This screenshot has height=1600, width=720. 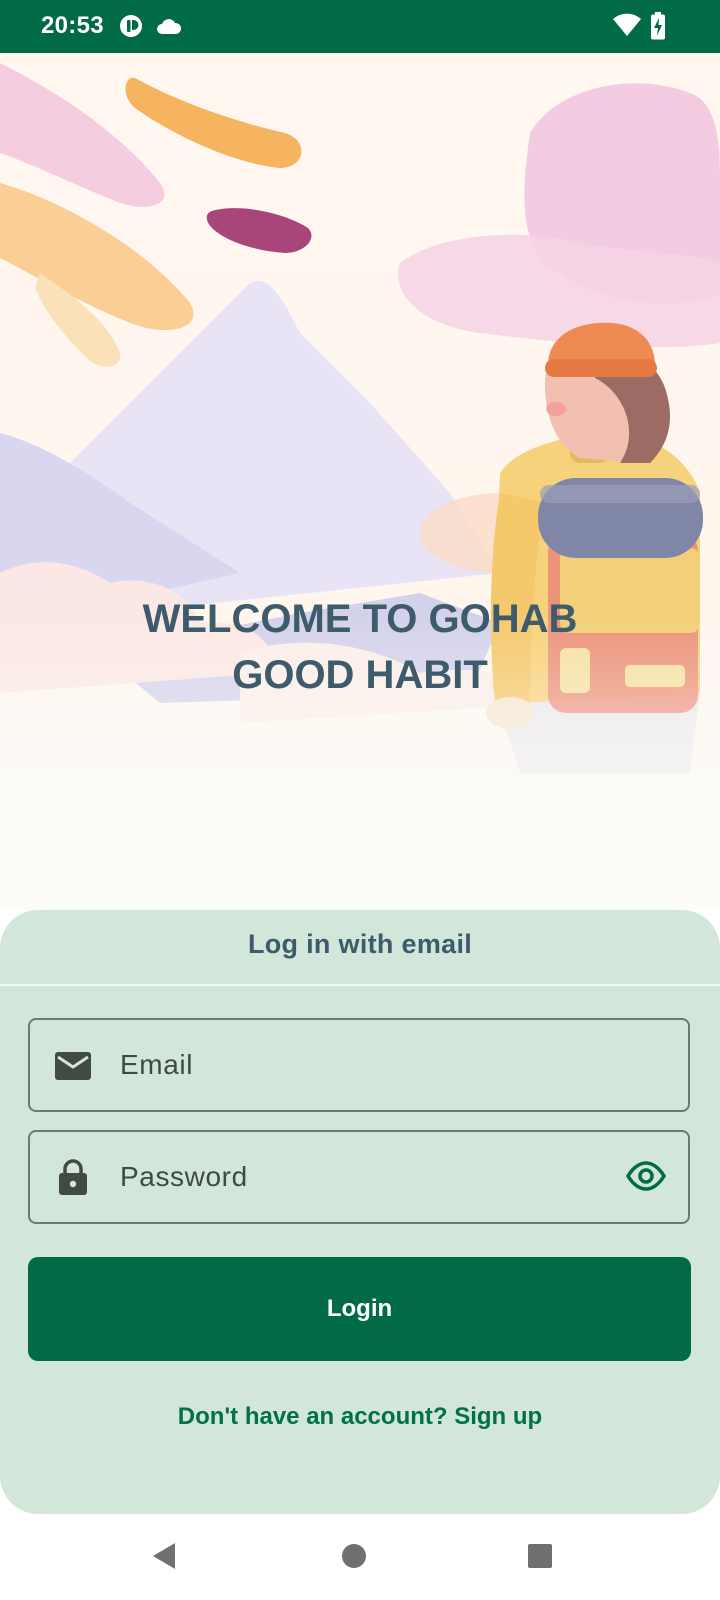 What do you see at coordinates (359, 1065) in the screenshot?
I see `email-field: Email` at bounding box center [359, 1065].